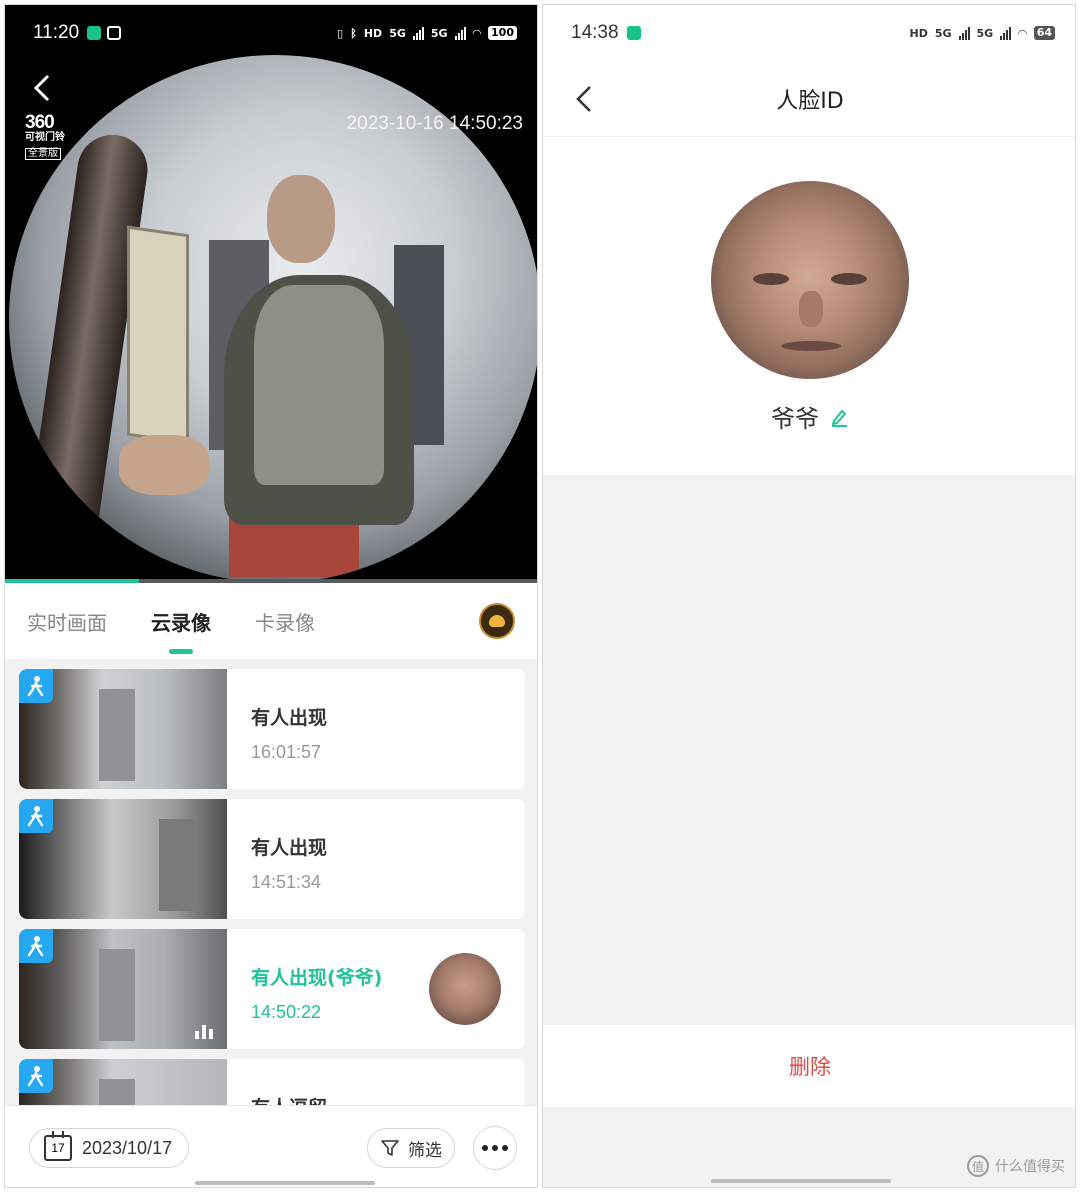 The width and height of the screenshot is (1080, 1192). Describe the element at coordinates (771, 279) in the screenshot. I see `face-eye-left` at that location.